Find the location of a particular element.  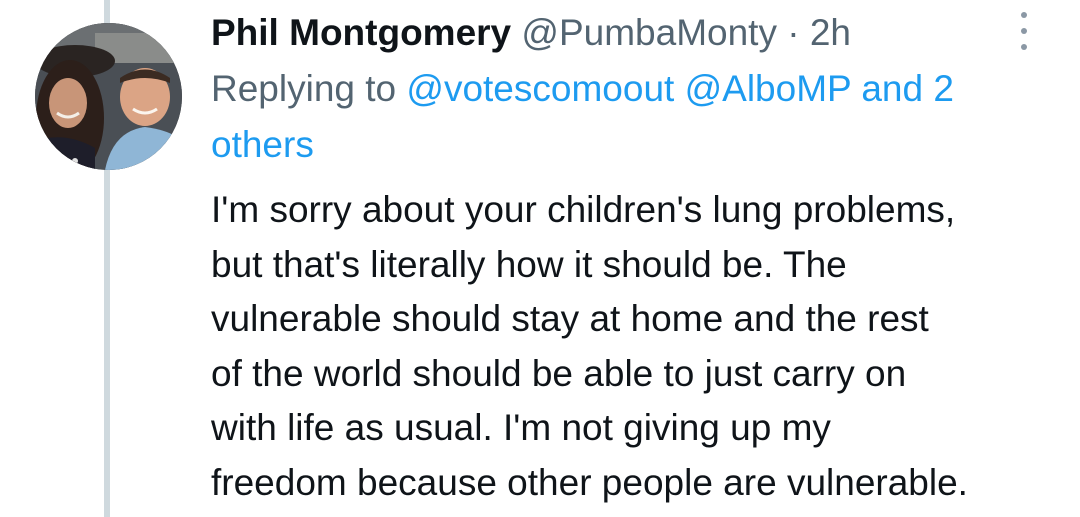

tweet-timestamp: 2h is located at coordinates (830, 32).